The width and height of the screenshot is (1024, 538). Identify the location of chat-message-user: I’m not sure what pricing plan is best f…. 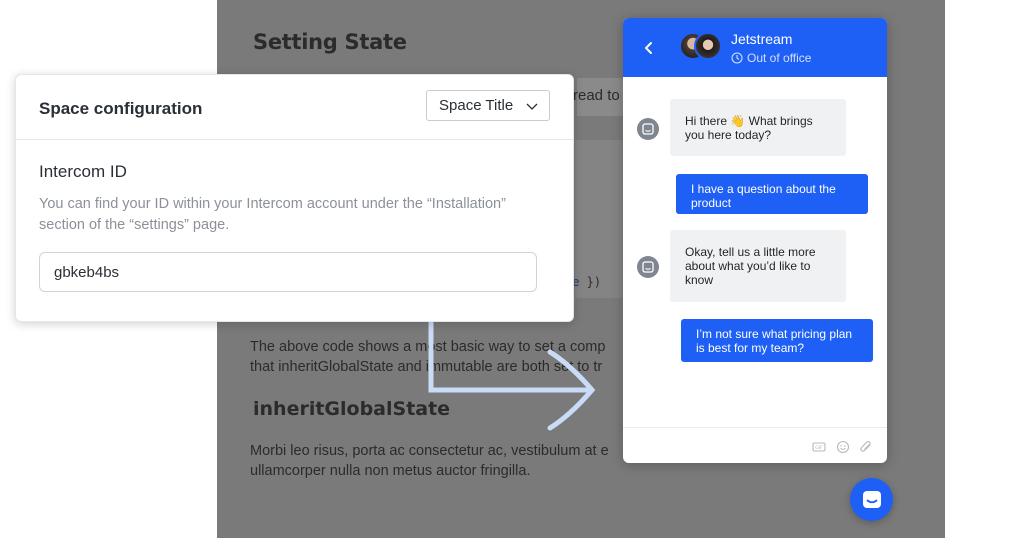
(777, 340).